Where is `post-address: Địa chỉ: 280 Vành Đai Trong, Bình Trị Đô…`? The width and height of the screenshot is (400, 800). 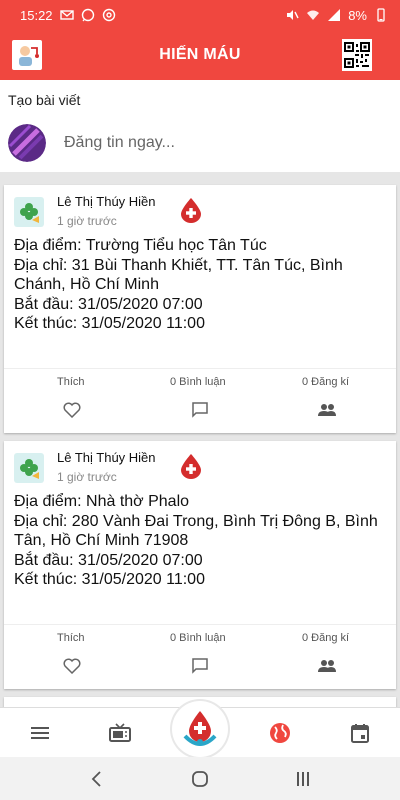
post-address: Địa chỉ: 280 Vành Đai Trong, Bình Trị Đô… is located at coordinates (196, 531).